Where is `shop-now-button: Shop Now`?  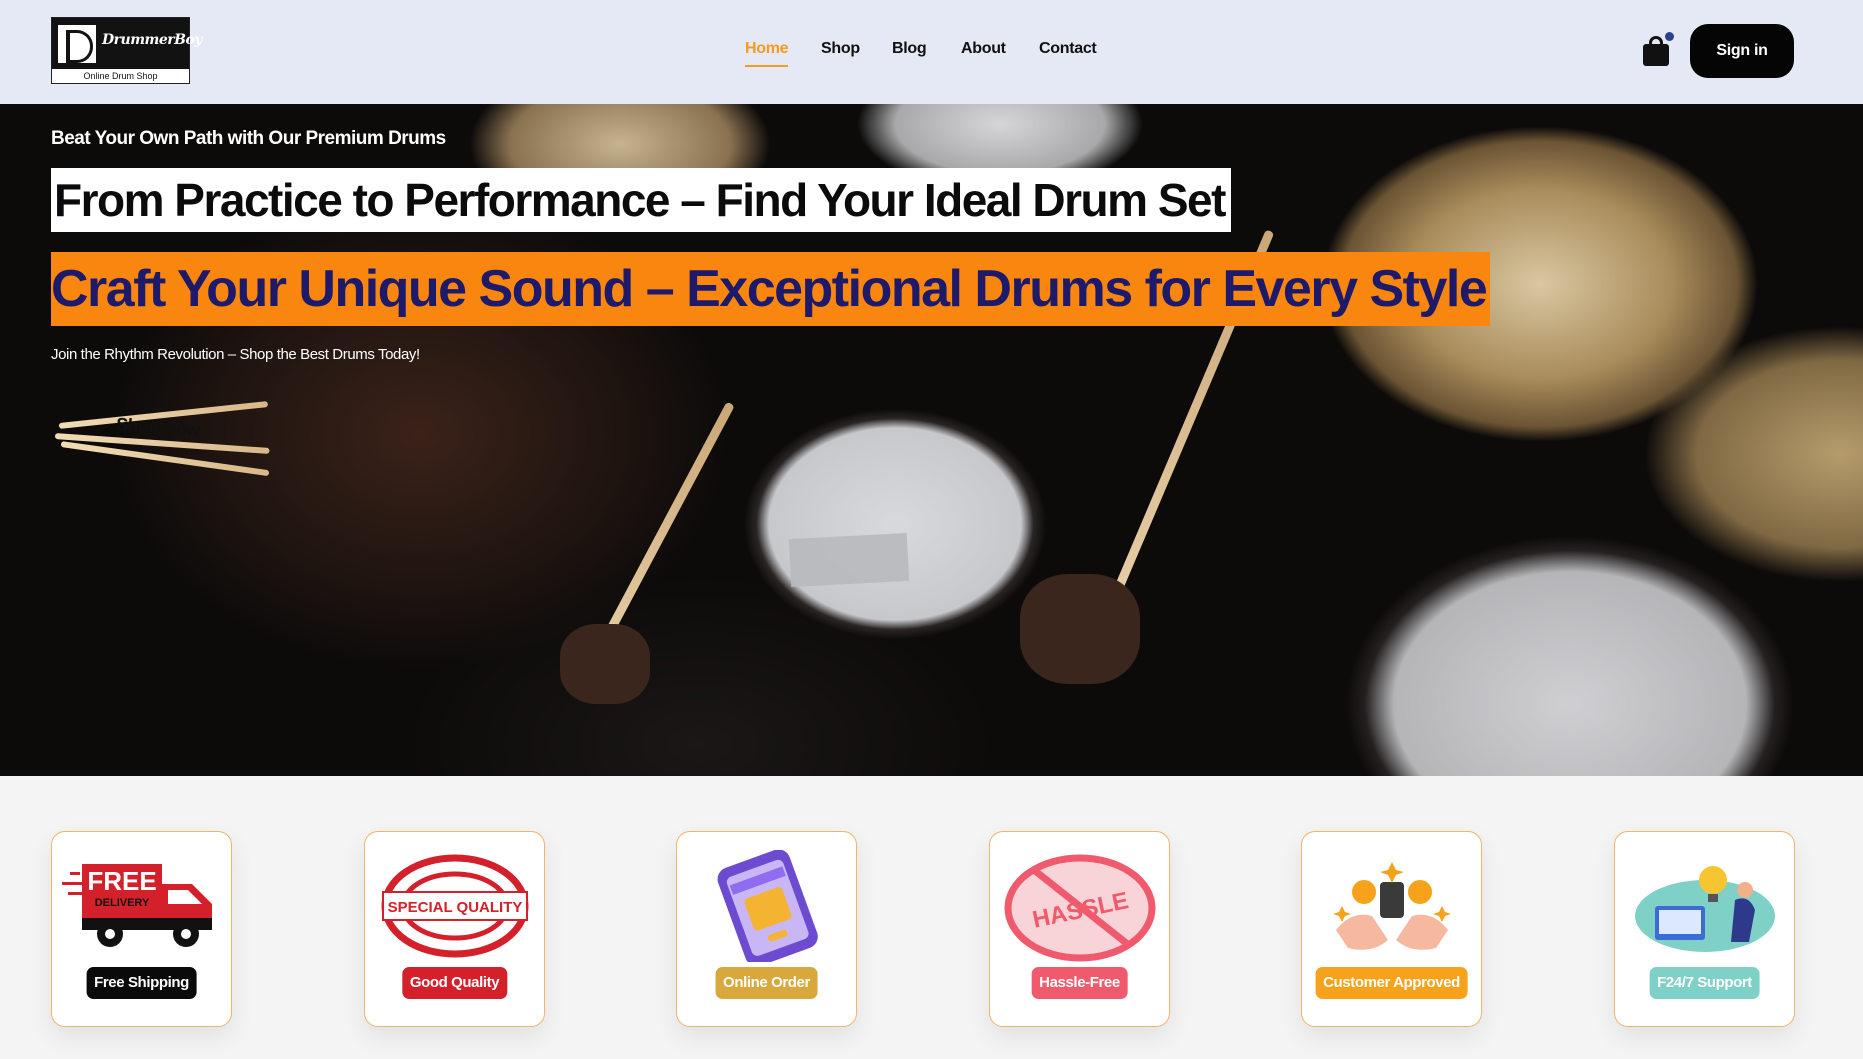
shop-now-button: Shop Now is located at coordinates (163, 438).